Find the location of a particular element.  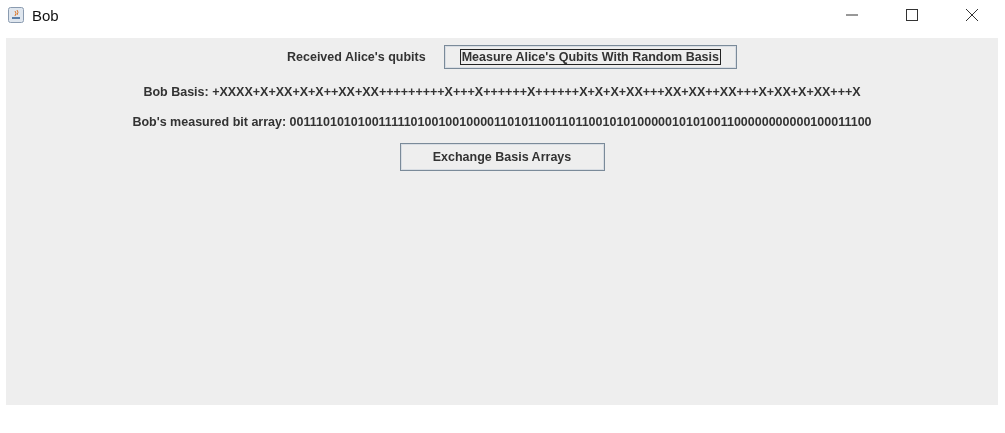

bit-array-text: Bob's measured bit array: 0011101010100111110100100100001101011001101100101010000010101001100000000000100011100 is located at coordinates (502, 122).